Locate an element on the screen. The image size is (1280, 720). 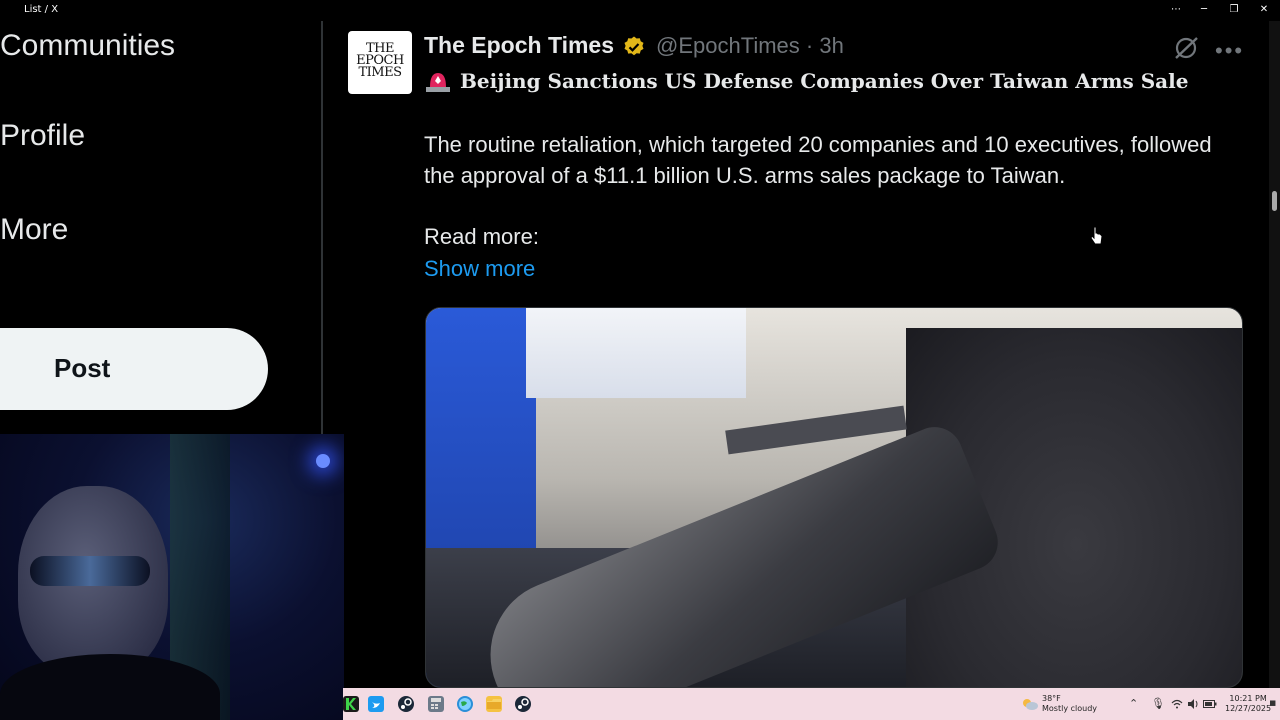
window-title: List / X is located at coordinates (41, 9).